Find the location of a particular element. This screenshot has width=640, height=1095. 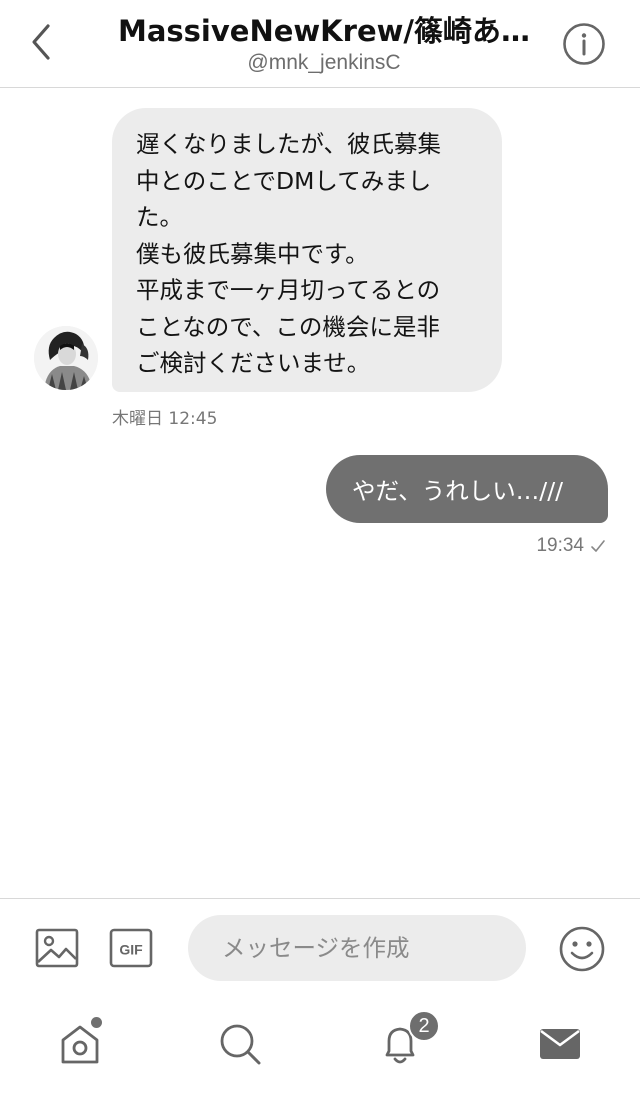

tab-search is located at coordinates (240, 1044).